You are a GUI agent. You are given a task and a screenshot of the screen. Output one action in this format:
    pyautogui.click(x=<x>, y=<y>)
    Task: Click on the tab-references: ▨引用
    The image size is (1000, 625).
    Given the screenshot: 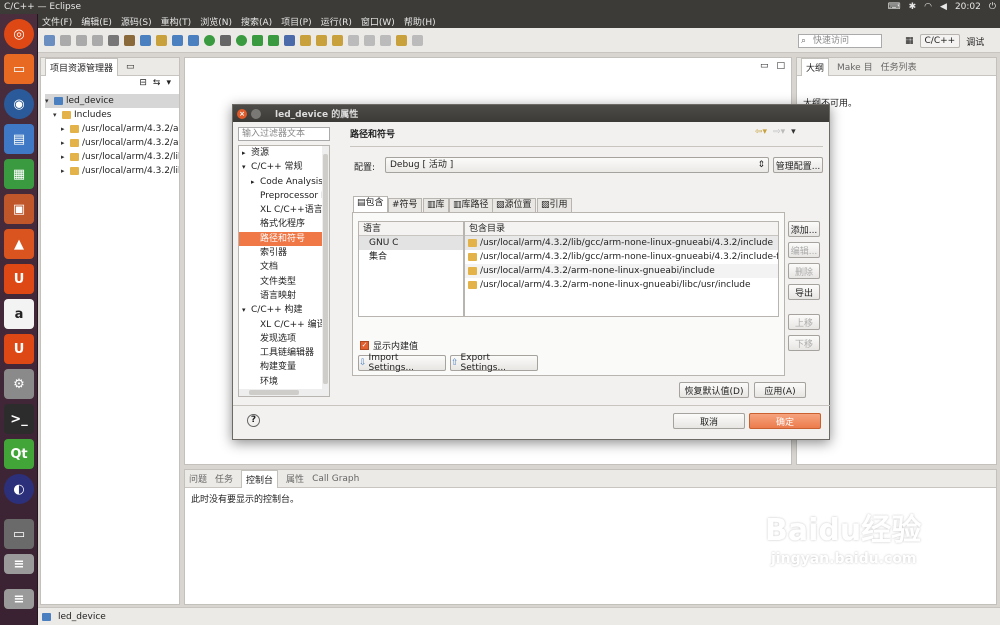 What is the action you would take?
    pyautogui.click(x=554, y=205)
    